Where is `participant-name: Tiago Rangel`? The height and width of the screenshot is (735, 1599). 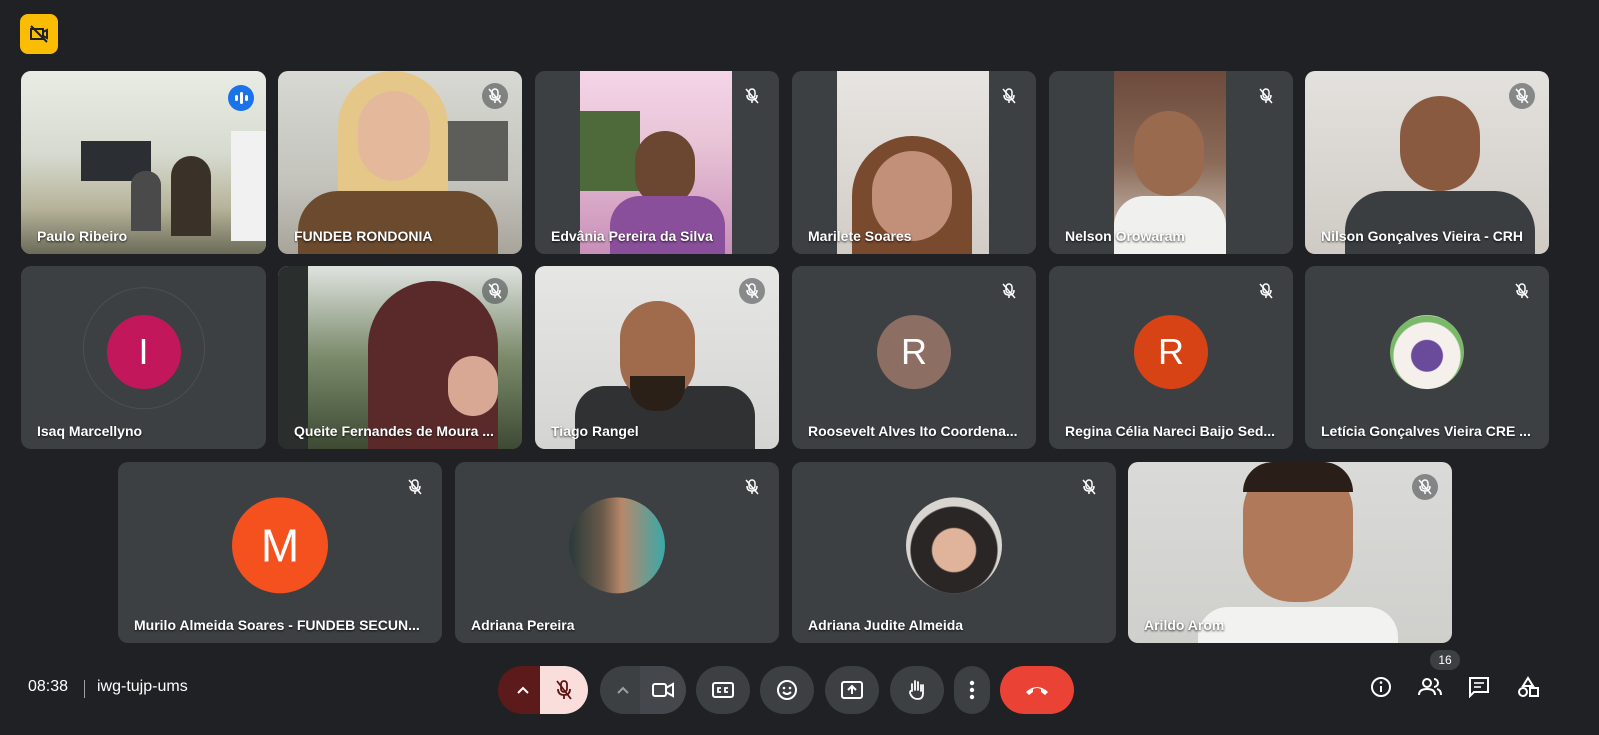 participant-name: Tiago Rangel is located at coordinates (595, 431).